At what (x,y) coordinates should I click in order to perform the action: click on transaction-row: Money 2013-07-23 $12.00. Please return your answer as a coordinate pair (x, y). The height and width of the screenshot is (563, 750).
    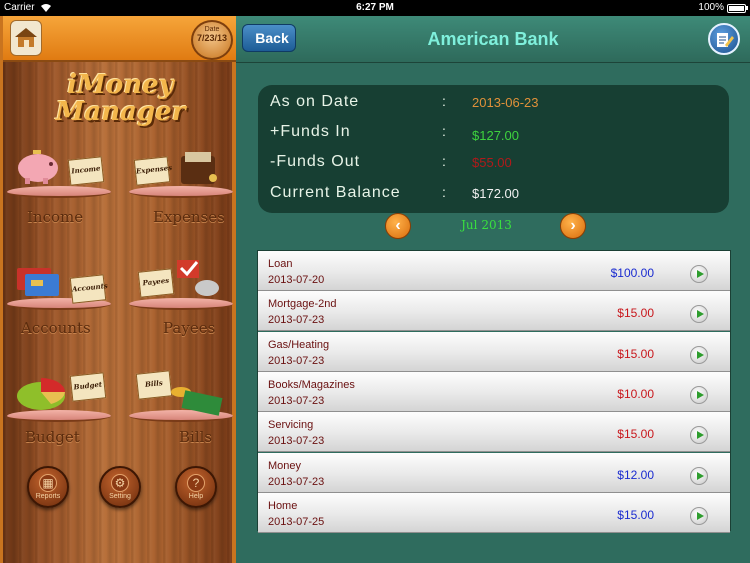
    Looking at the image, I should click on (494, 472).